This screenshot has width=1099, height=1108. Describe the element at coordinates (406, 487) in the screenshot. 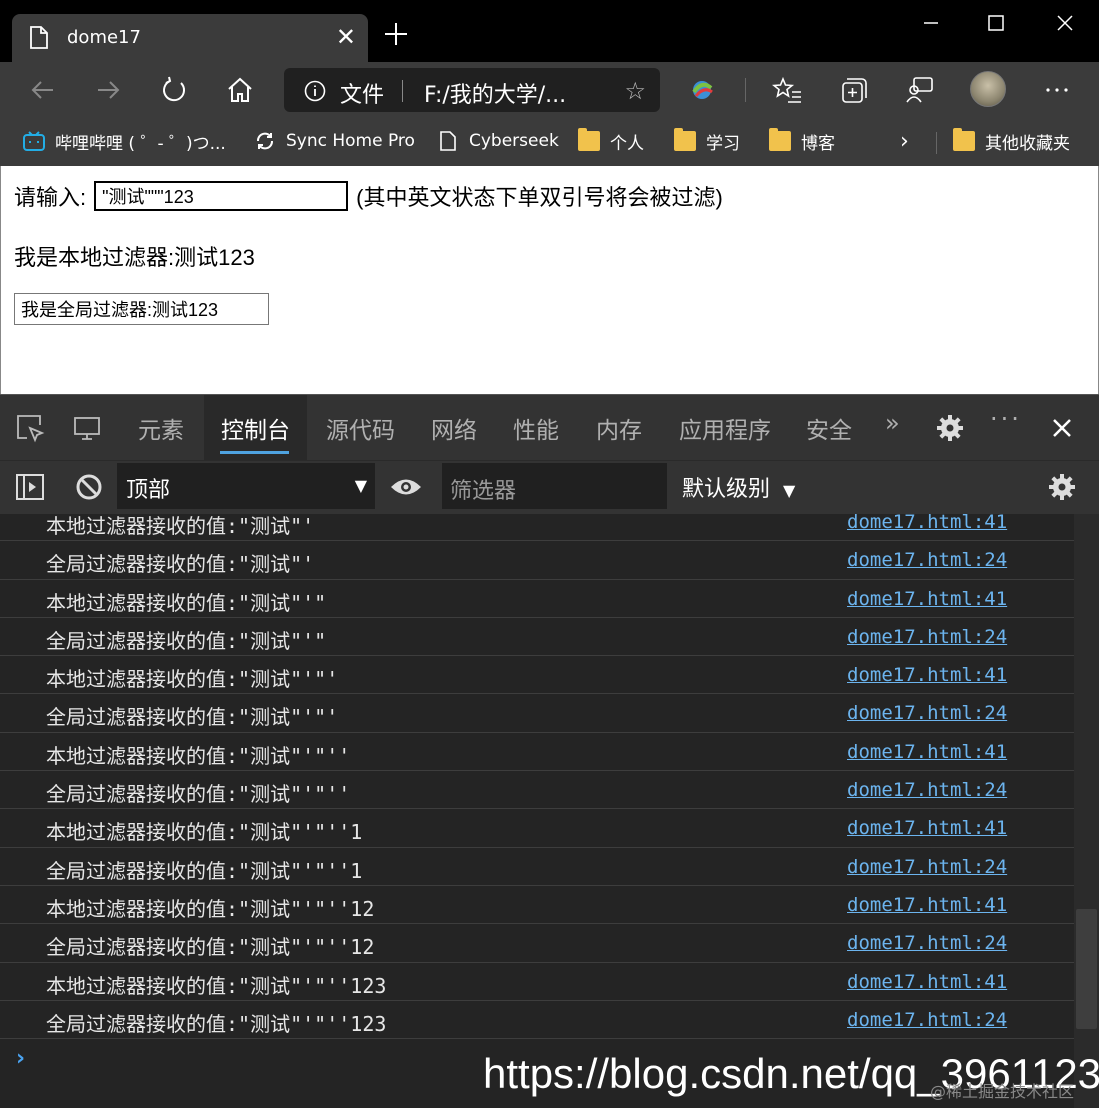

I see `live-expression-eye-icon` at that location.